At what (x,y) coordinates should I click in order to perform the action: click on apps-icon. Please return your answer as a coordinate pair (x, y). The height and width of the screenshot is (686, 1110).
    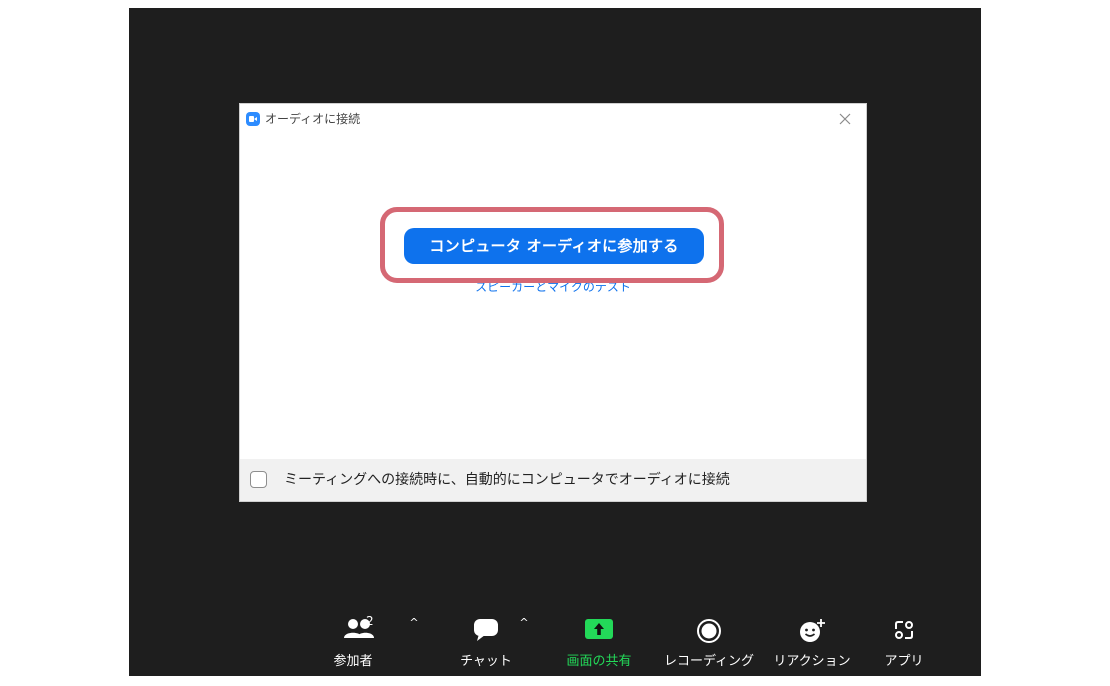
    Looking at the image, I should click on (904, 632).